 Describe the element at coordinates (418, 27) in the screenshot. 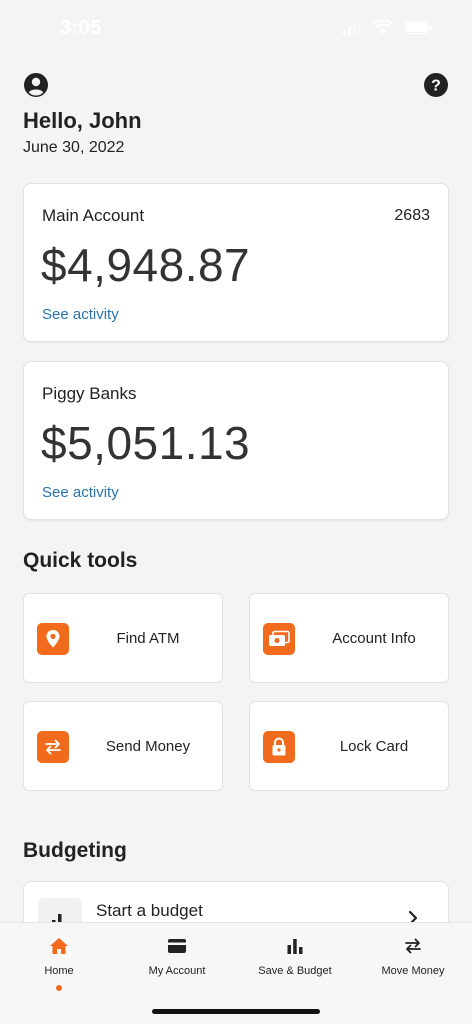

I see `battery-icon` at that location.